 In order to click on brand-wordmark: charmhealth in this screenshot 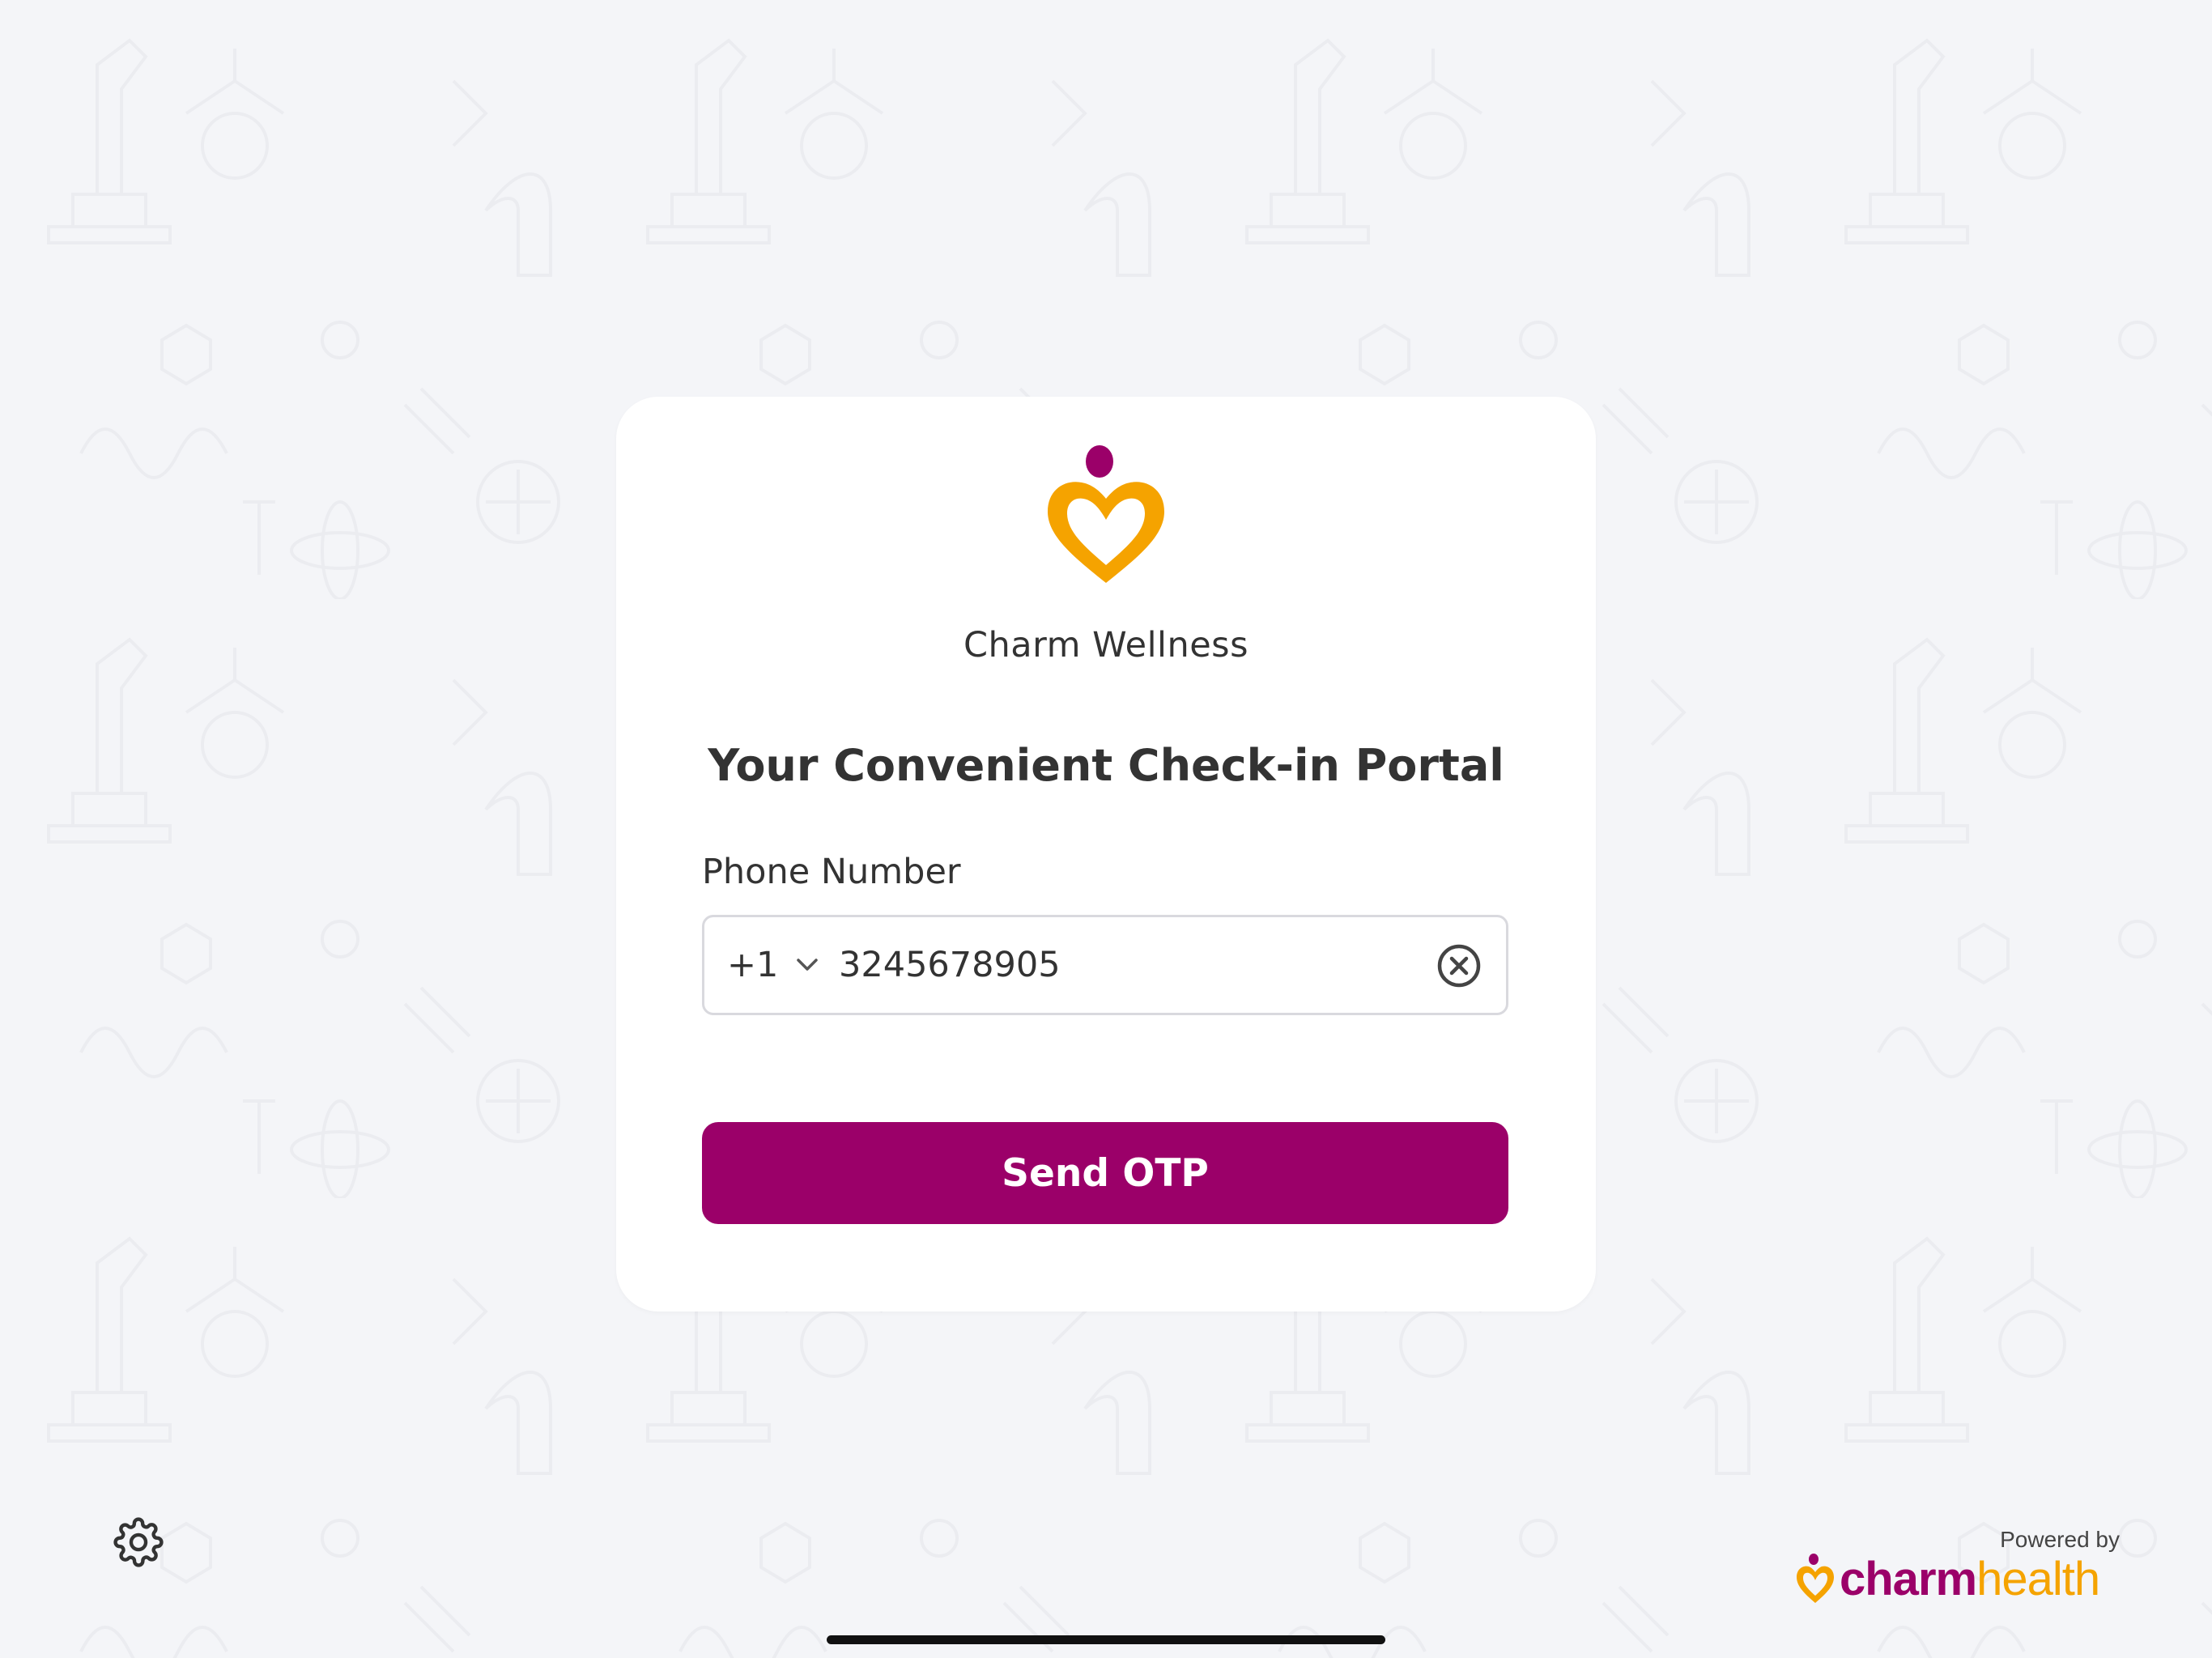, I will do `click(1970, 1579)`.